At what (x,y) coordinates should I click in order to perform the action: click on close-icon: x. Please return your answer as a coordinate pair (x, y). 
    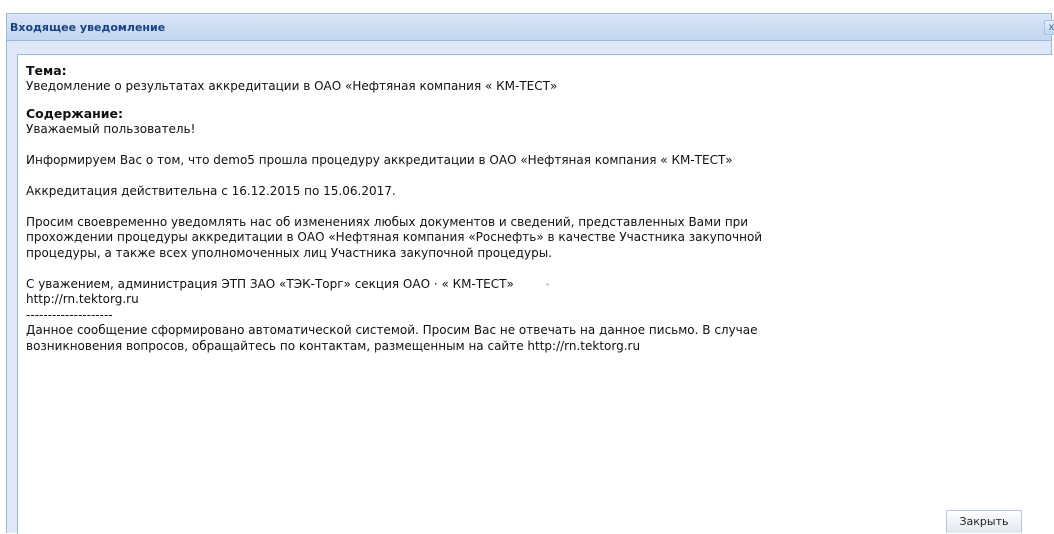
    Looking at the image, I should click on (1049, 27).